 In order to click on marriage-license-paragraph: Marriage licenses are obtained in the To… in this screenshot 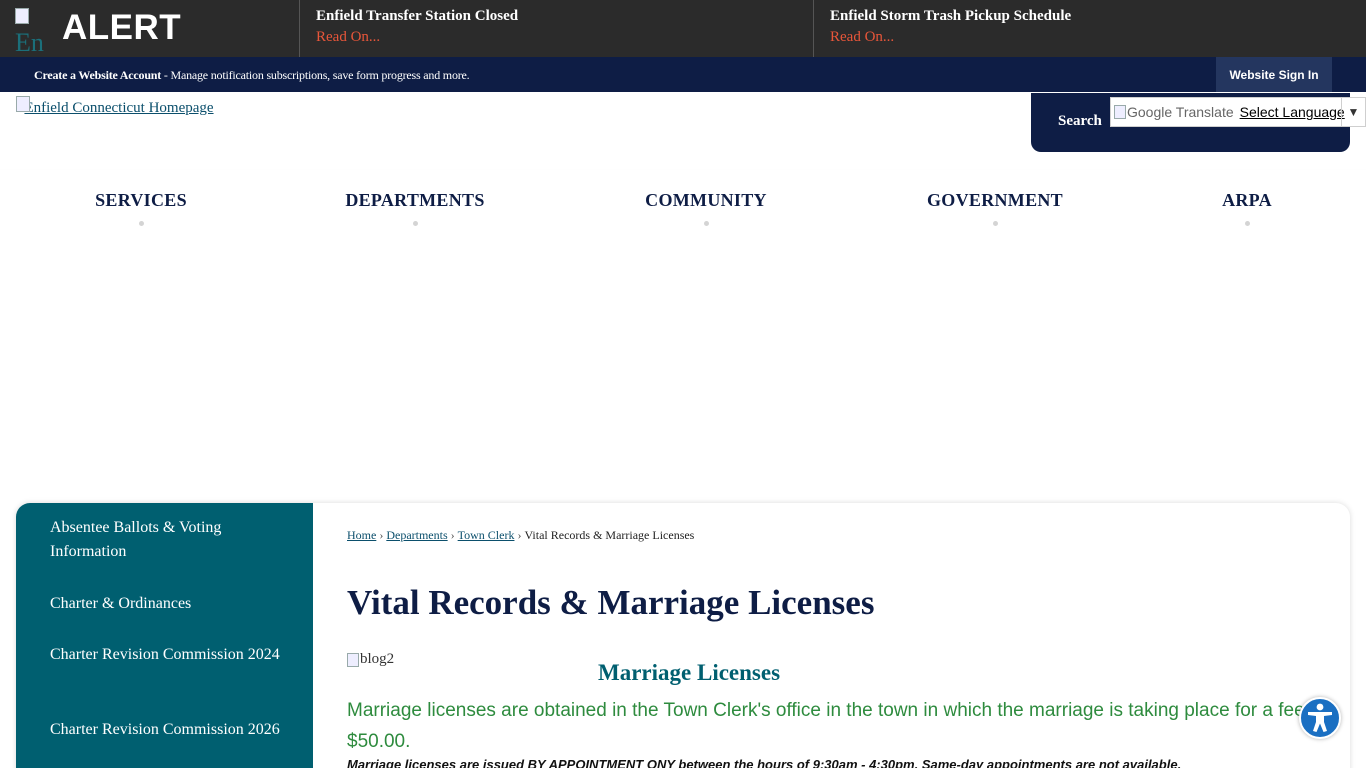, I will do `click(836, 726)`.